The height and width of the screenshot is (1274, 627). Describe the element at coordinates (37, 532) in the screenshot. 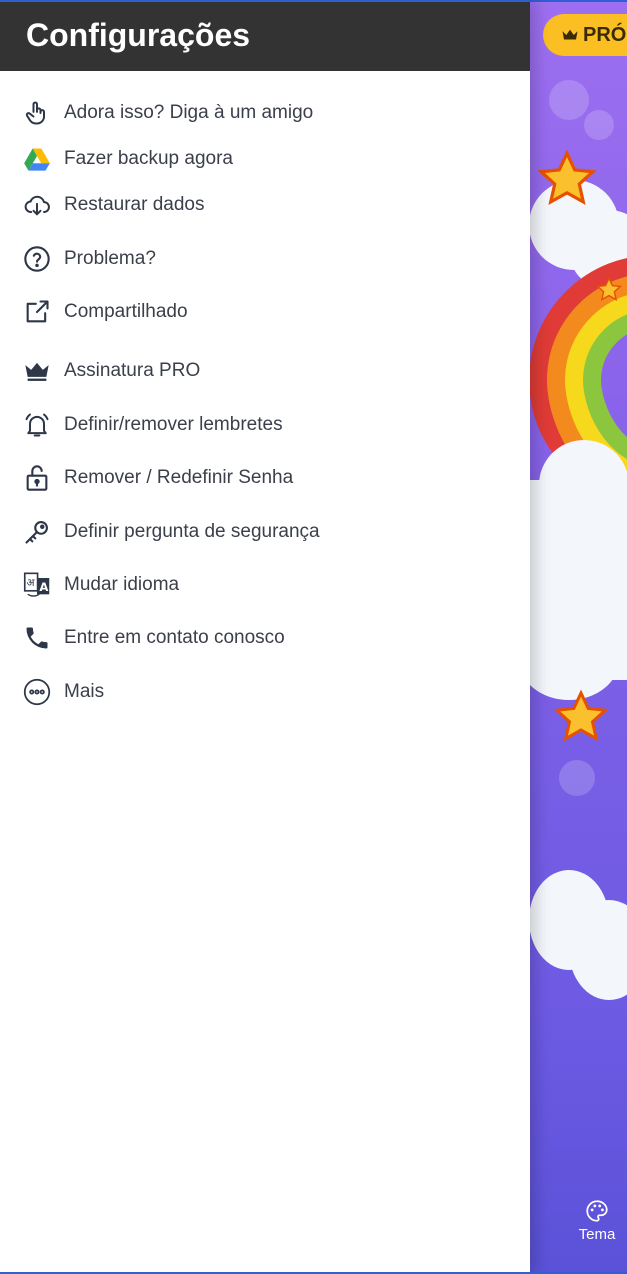

I see `key-icon` at that location.